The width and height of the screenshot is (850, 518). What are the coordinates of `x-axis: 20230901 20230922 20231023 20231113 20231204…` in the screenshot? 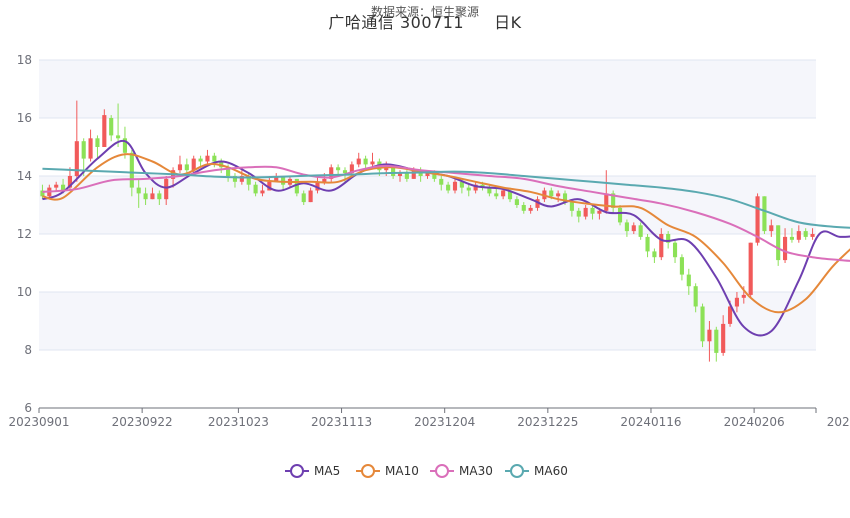 It's located at (429, 418).